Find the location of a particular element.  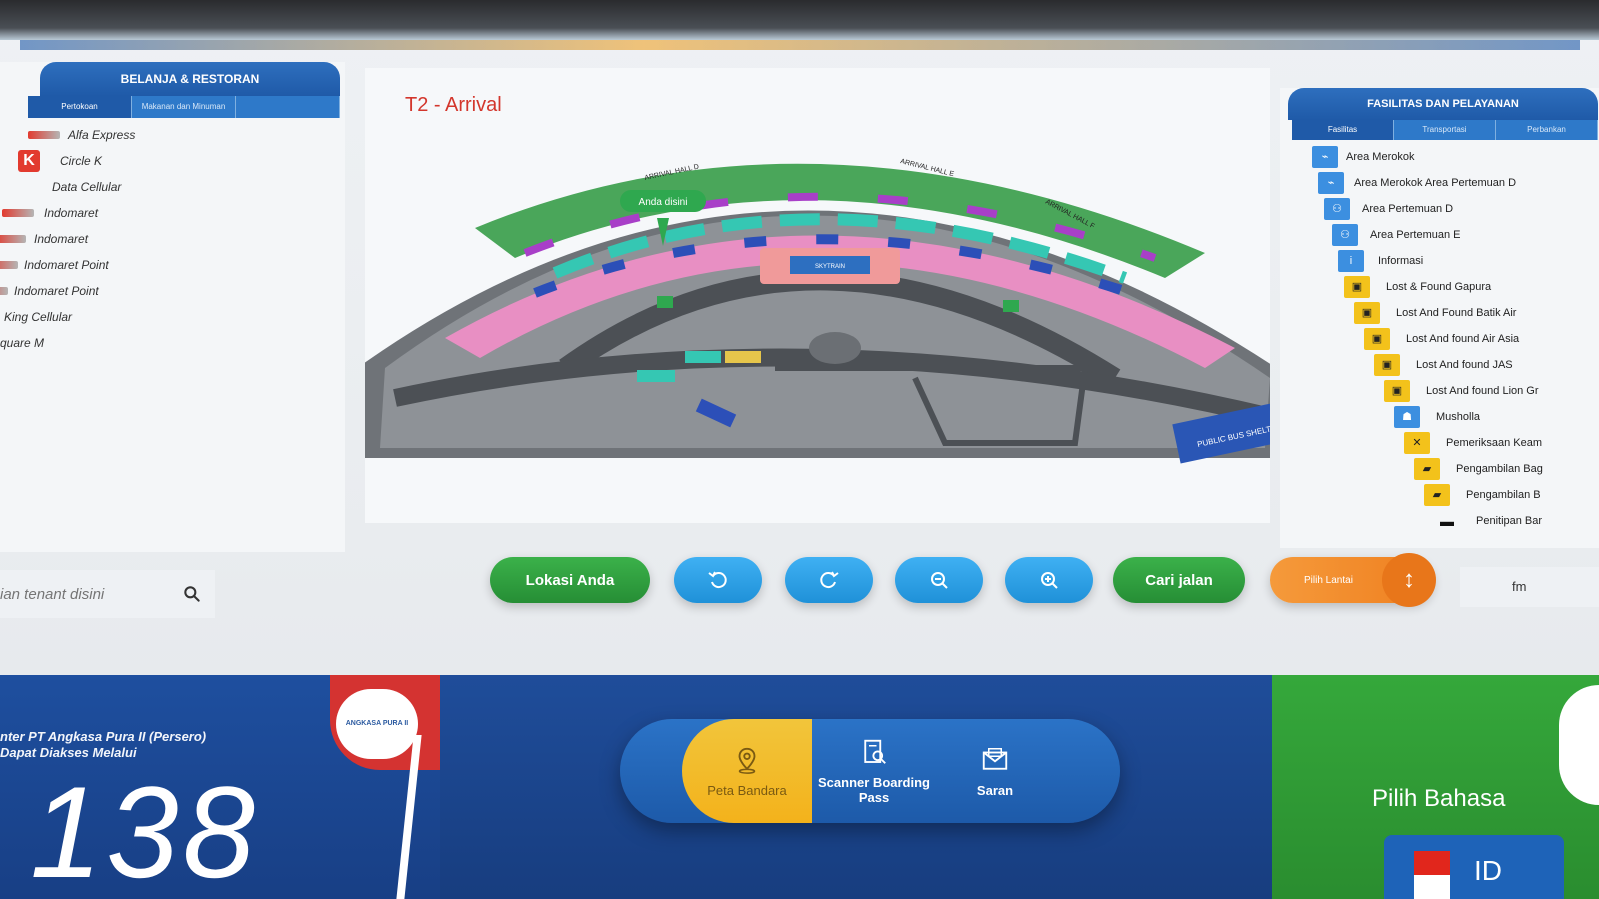

screen-bezel is located at coordinates (799, 20).